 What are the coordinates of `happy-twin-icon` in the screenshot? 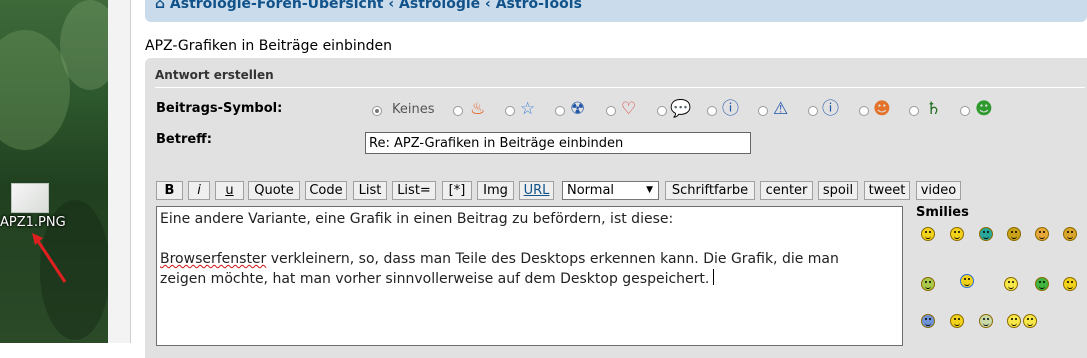 It's located at (1030, 321).